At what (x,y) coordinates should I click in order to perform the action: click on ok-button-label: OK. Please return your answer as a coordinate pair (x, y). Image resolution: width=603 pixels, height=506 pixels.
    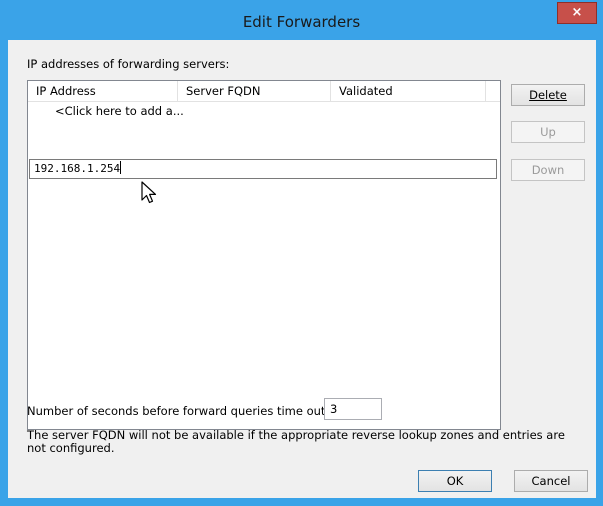
    Looking at the image, I should click on (455, 481).